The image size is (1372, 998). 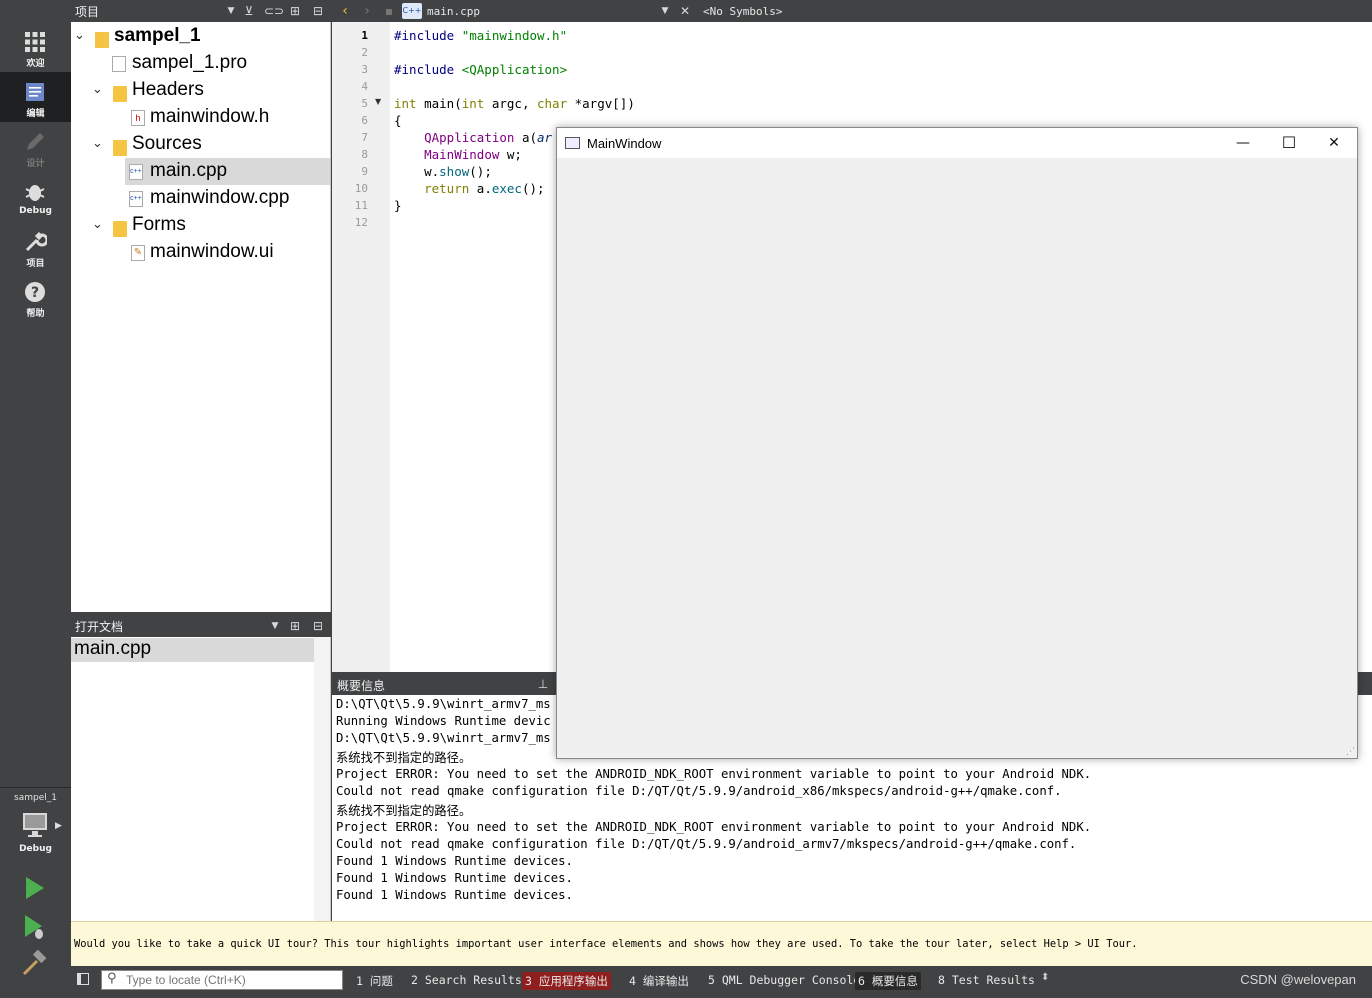 What do you see at coordinates (552, 103) in the screenshot?
I see `code-token: char` at bounding box center [552, 103].